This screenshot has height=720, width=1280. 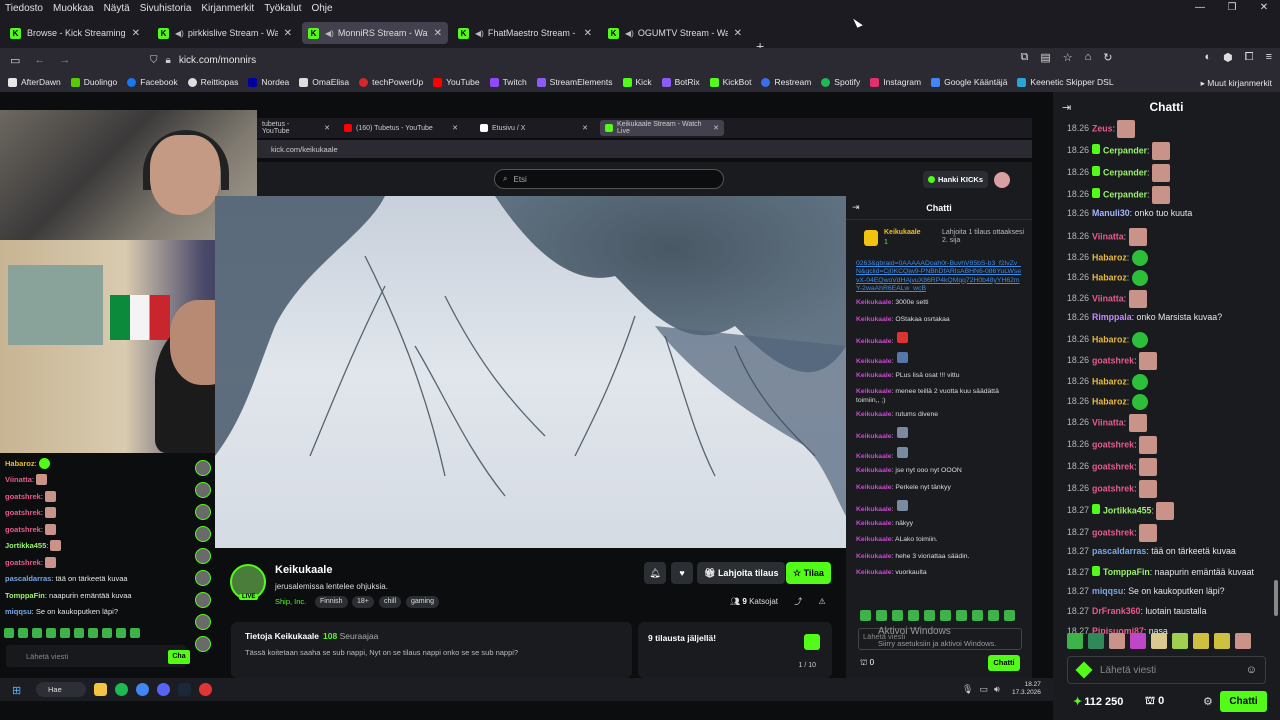 I want to click on windows-start-icon: ⊞, so click(x=16, y=690).